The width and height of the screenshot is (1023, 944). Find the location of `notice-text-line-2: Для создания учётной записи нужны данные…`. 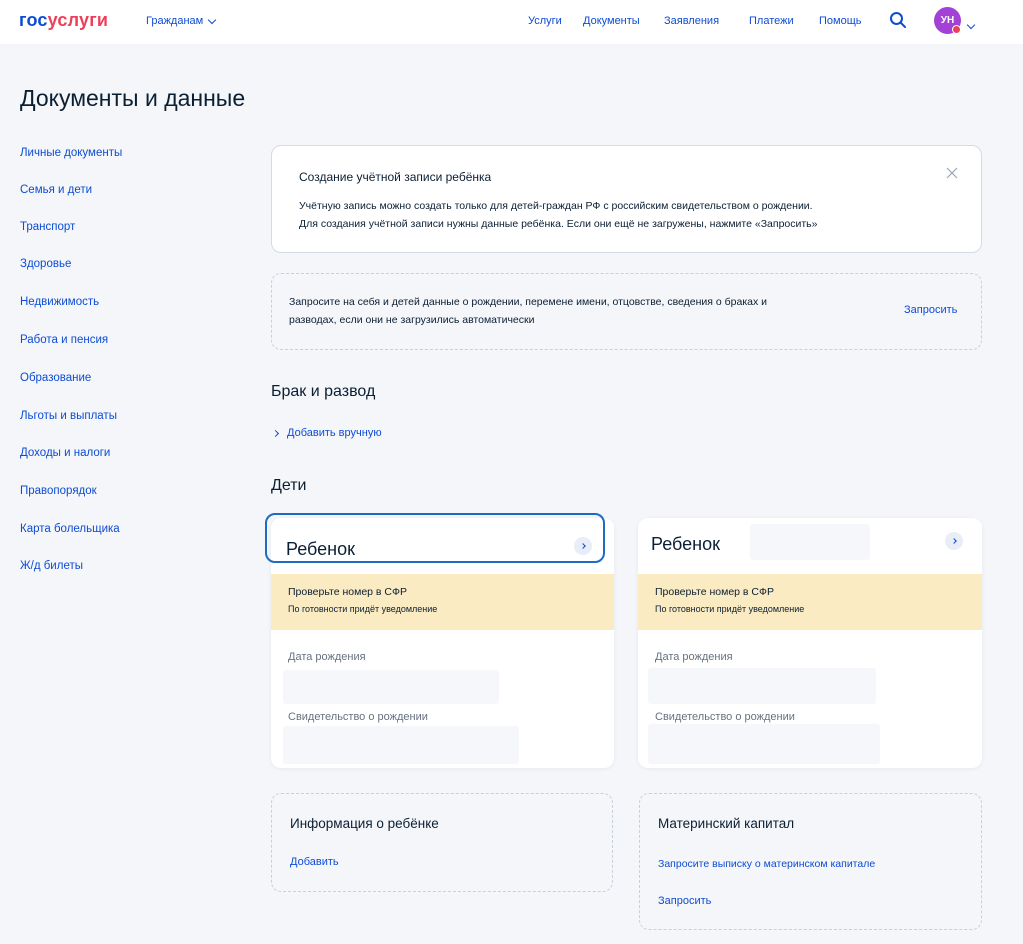

notice-text-line-2: Для создания учётной записи нужны данные… is located at coordinates (558, 224).